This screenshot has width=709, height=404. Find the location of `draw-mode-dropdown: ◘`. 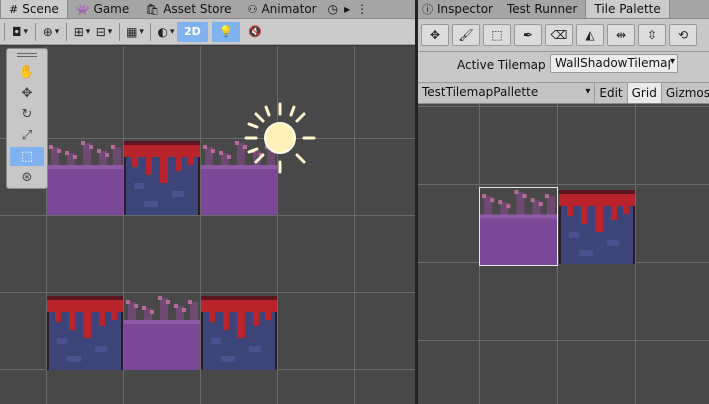

draw-mode-dropdown: ◘ is located at coordinates (20, 32).